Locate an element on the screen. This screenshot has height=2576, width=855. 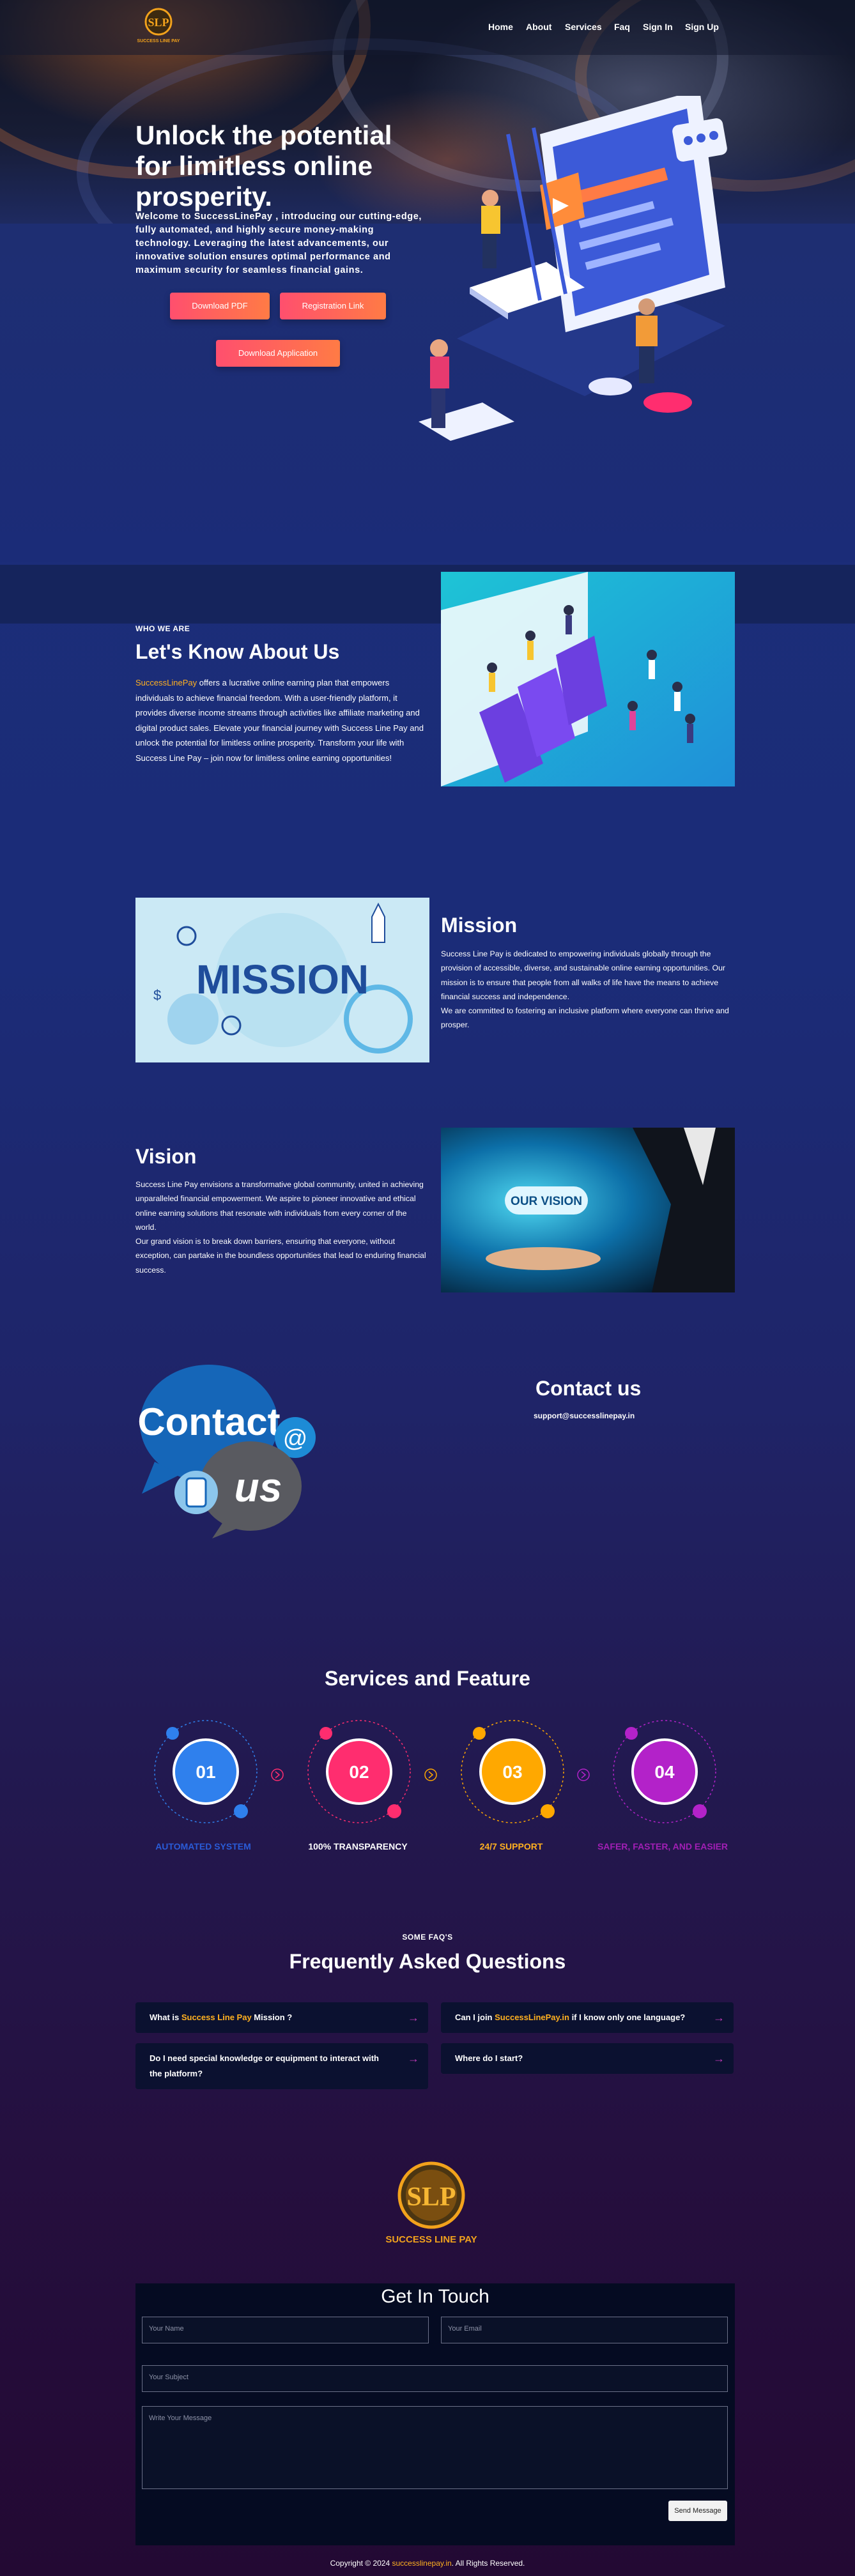
download-pdf-button: Download PDF is located at coordinates (220, 306).